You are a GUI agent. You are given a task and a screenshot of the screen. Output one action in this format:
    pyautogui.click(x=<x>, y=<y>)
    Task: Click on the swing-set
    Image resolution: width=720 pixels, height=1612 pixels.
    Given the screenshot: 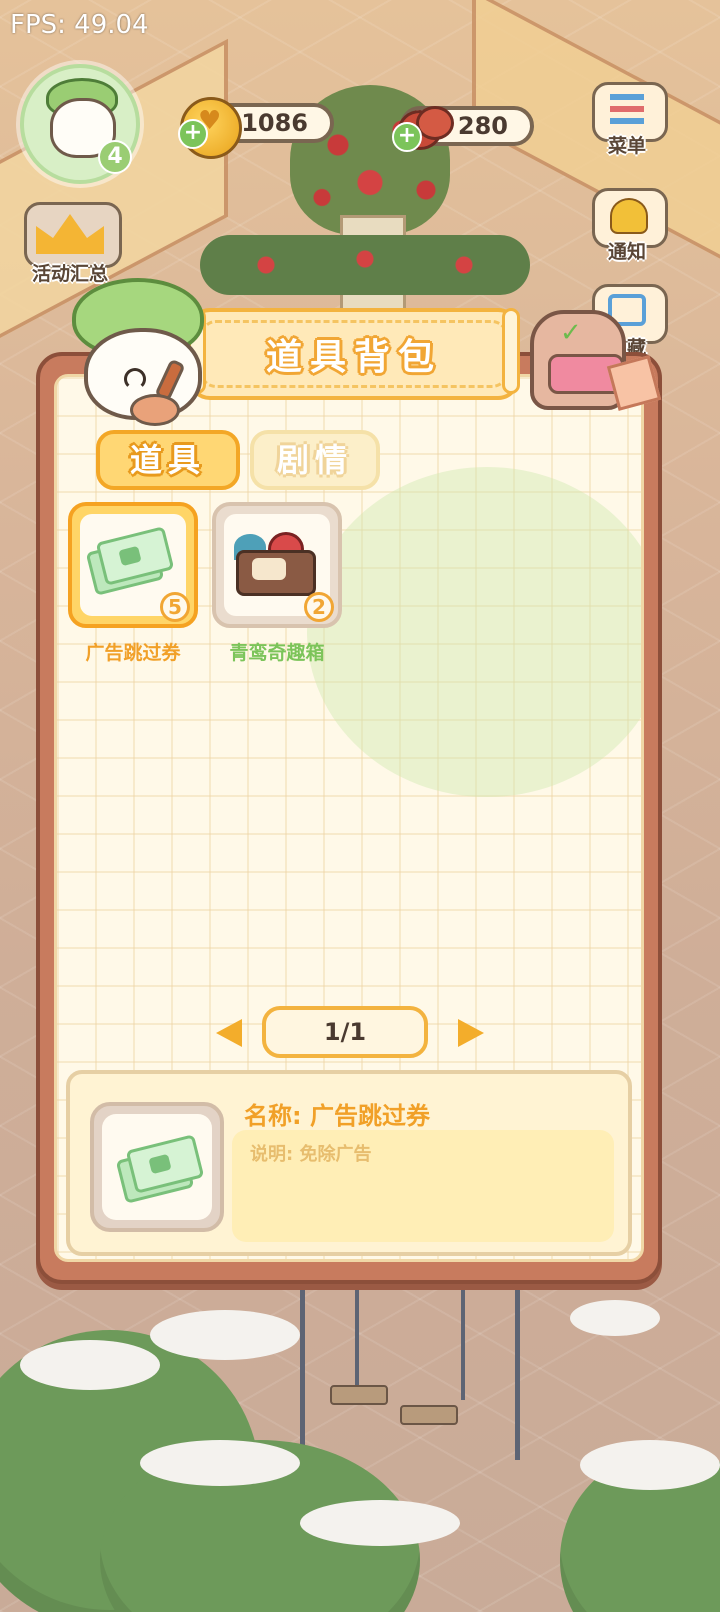 What is the action you would take?
    pyautogui.click(x=410, y=1372)
    